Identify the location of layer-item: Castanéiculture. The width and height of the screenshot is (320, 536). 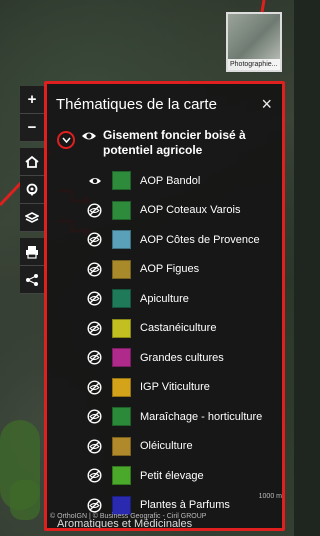
(164, 329).